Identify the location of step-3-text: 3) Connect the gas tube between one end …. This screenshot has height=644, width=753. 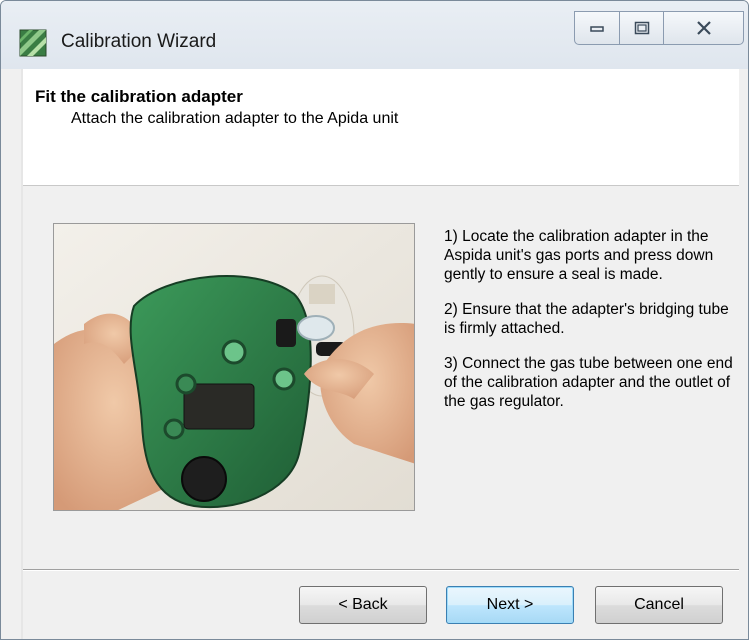
(588, 382).